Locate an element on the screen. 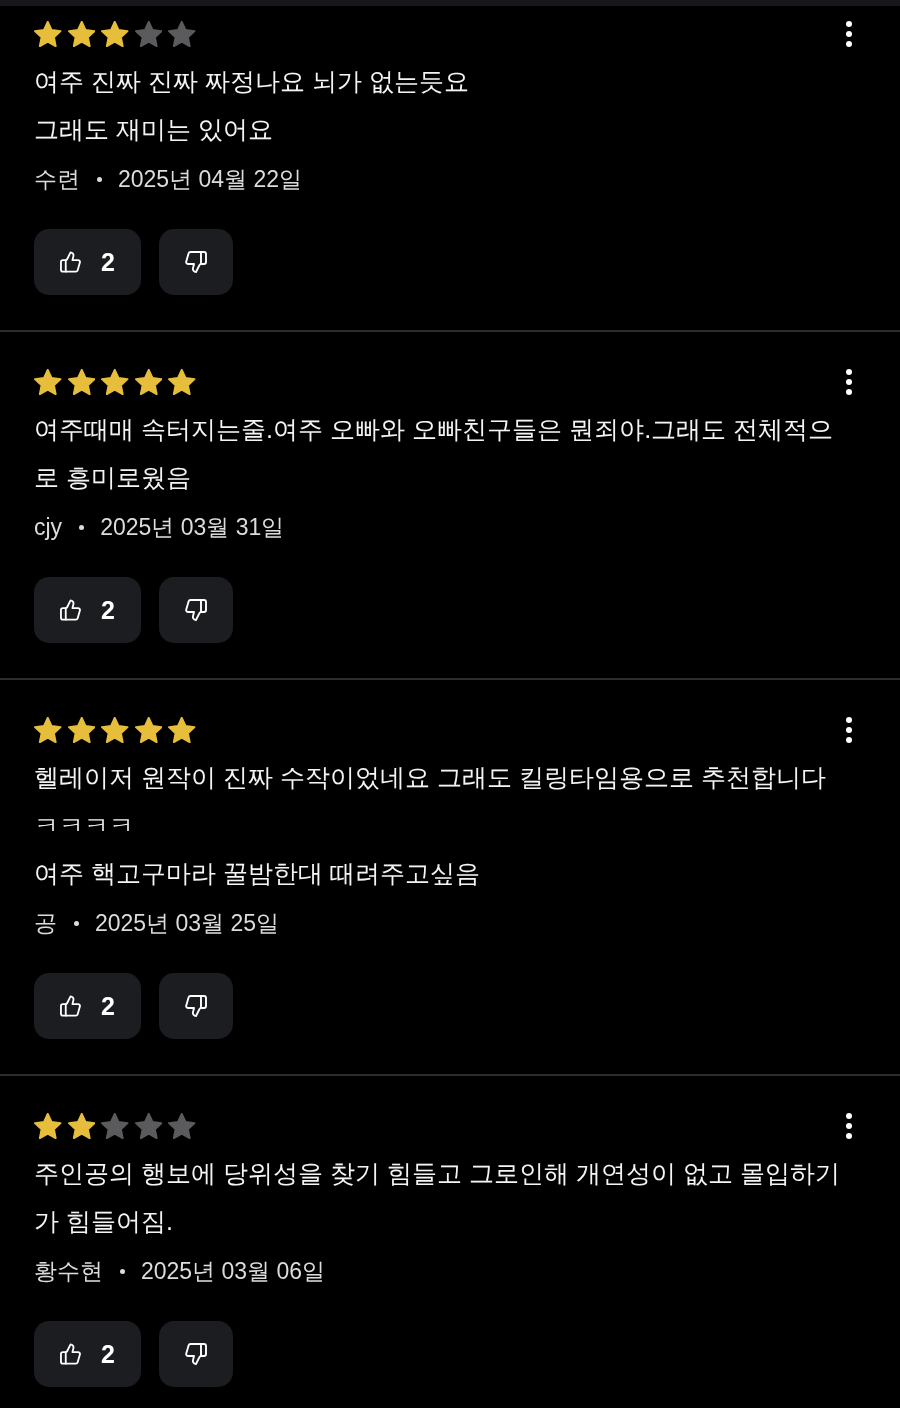 The width and height of the screenshot is (900, 1408). reviewer-name: 황수현 is located at coordinates (68, 1271).